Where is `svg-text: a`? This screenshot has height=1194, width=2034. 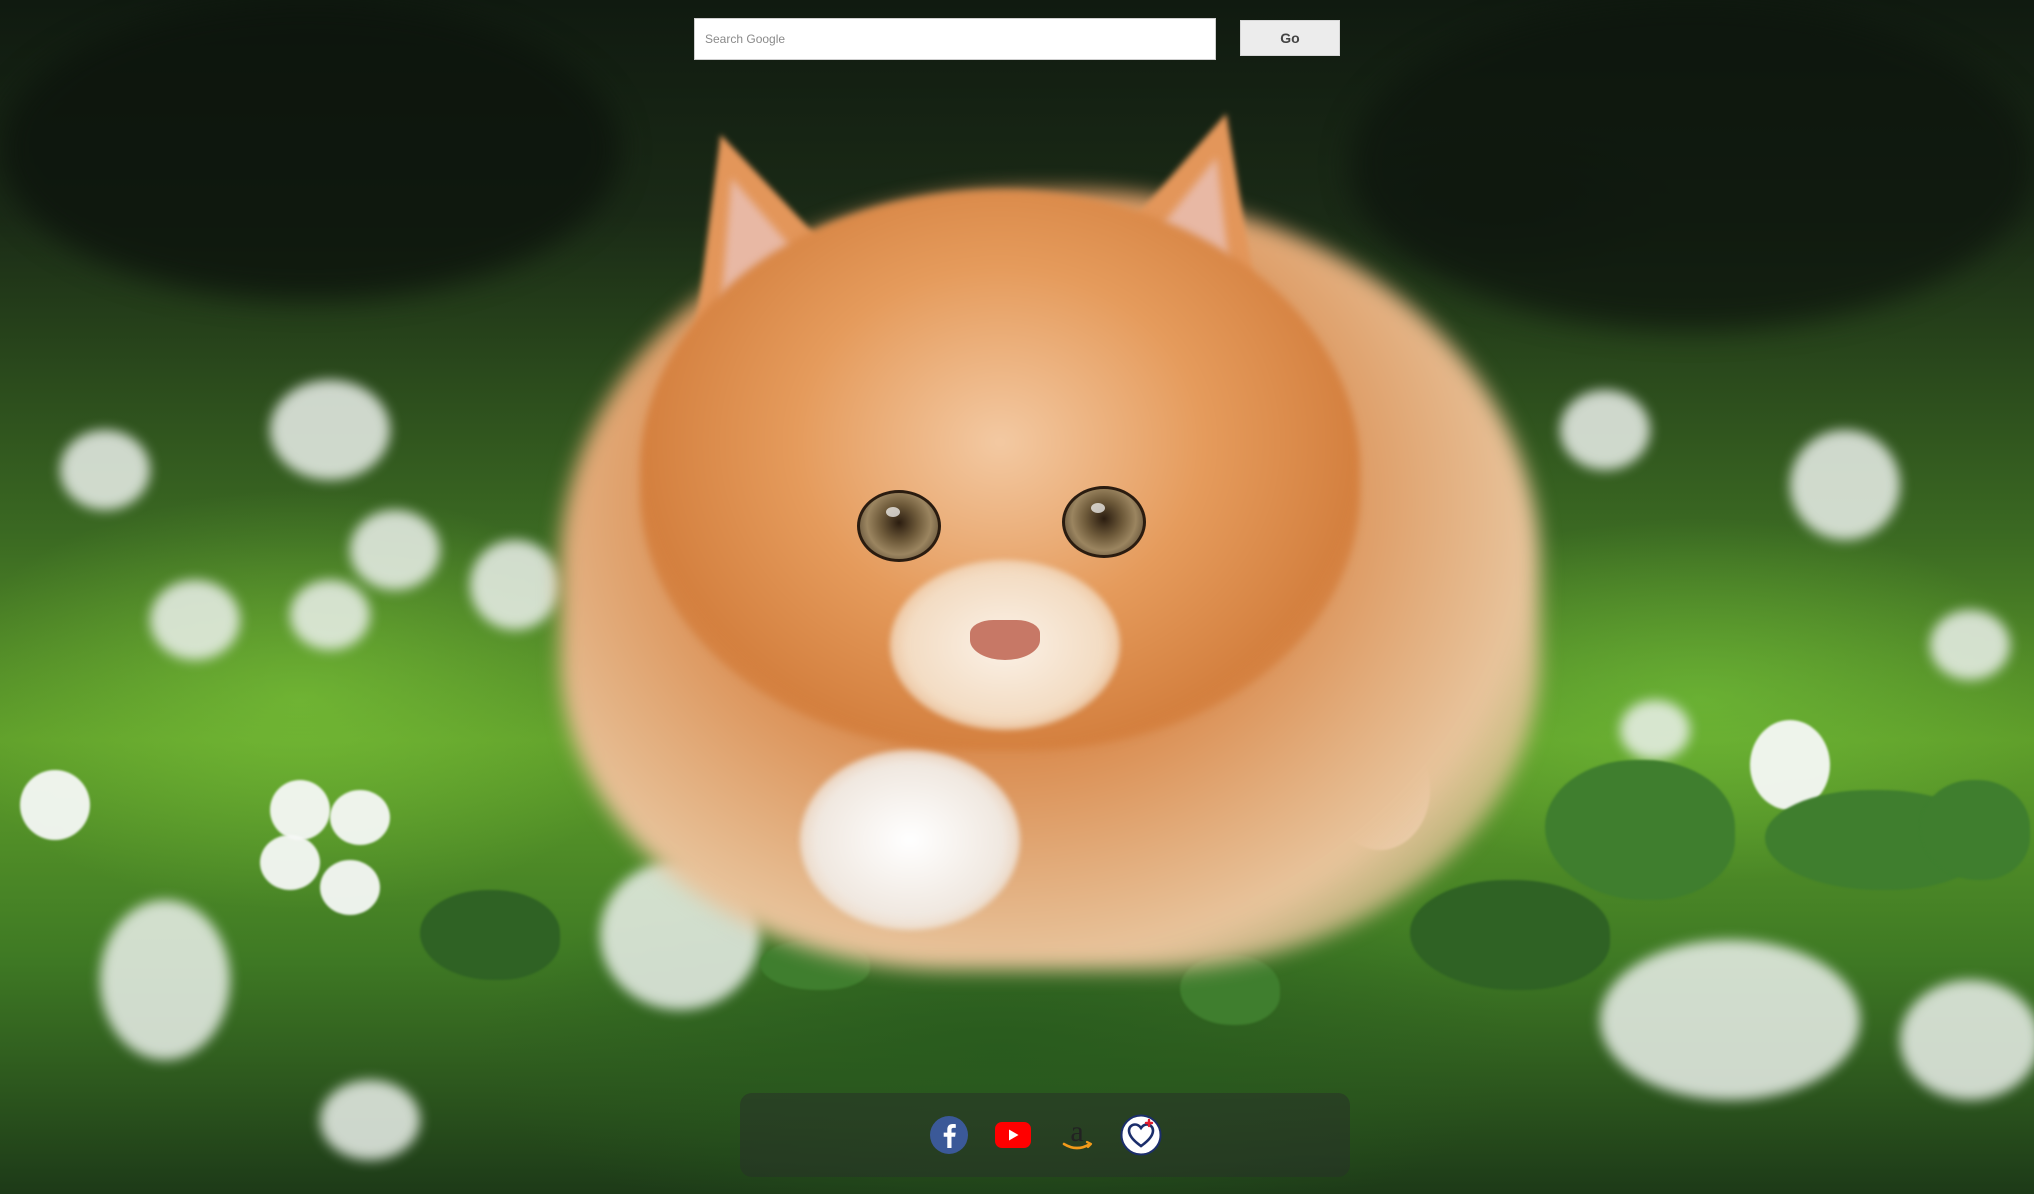
svg-text: a is located at coordinates (1076, 1131).